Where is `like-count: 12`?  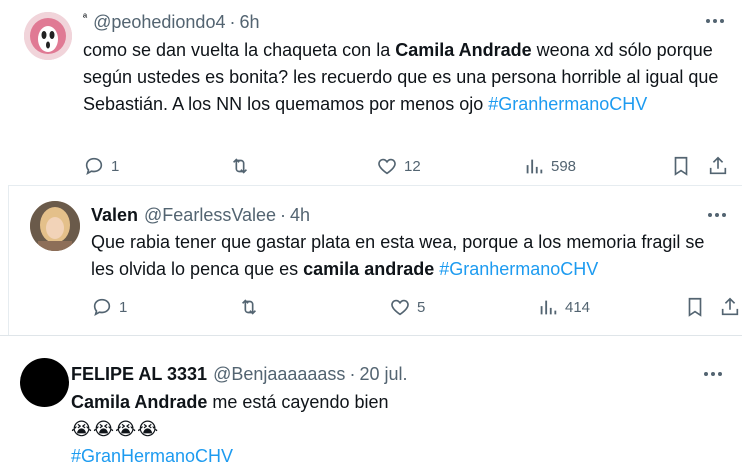 like-count: 12 is located at coordinates (412, 166).